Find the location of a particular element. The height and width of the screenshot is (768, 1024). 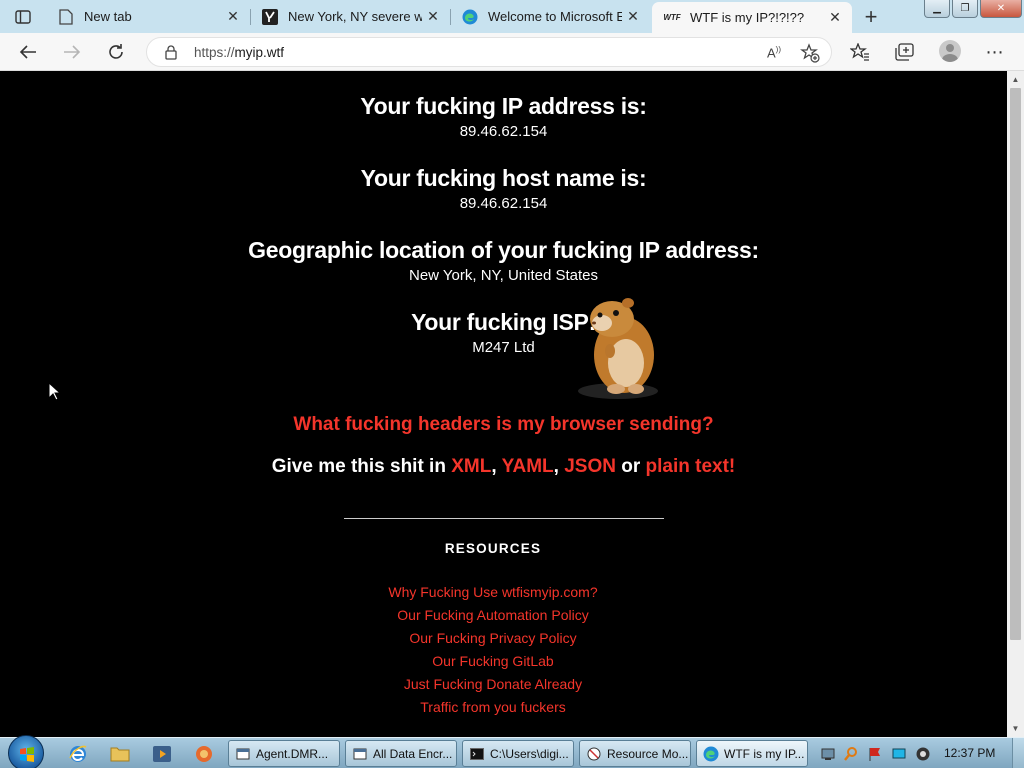

cmd-icon is located at coordinates (477, 754).